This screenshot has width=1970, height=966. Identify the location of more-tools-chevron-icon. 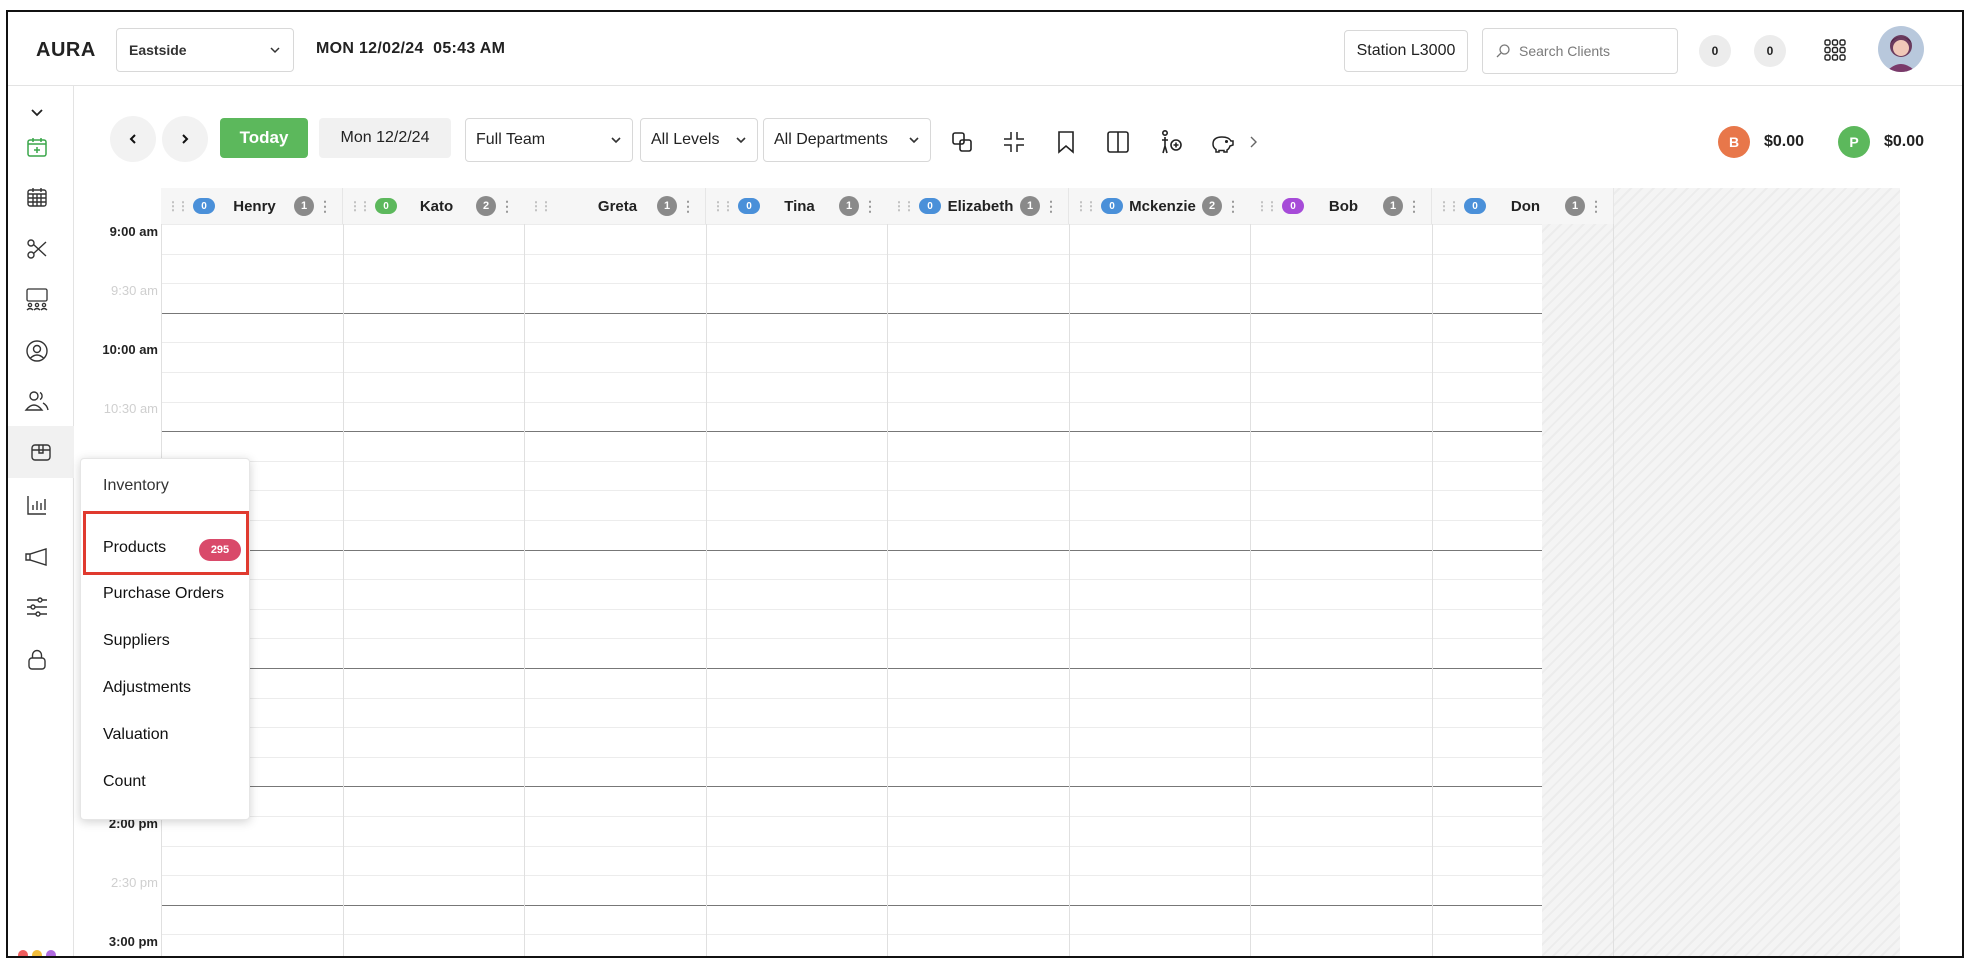
(1253, 142).